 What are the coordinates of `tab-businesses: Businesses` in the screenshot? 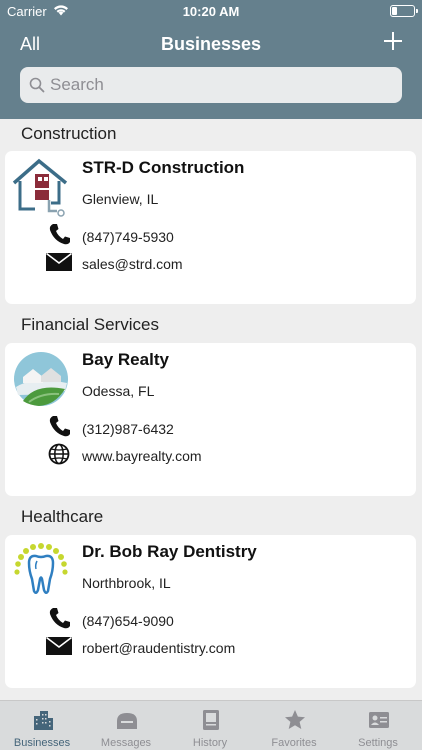 It's located at (42, 725).